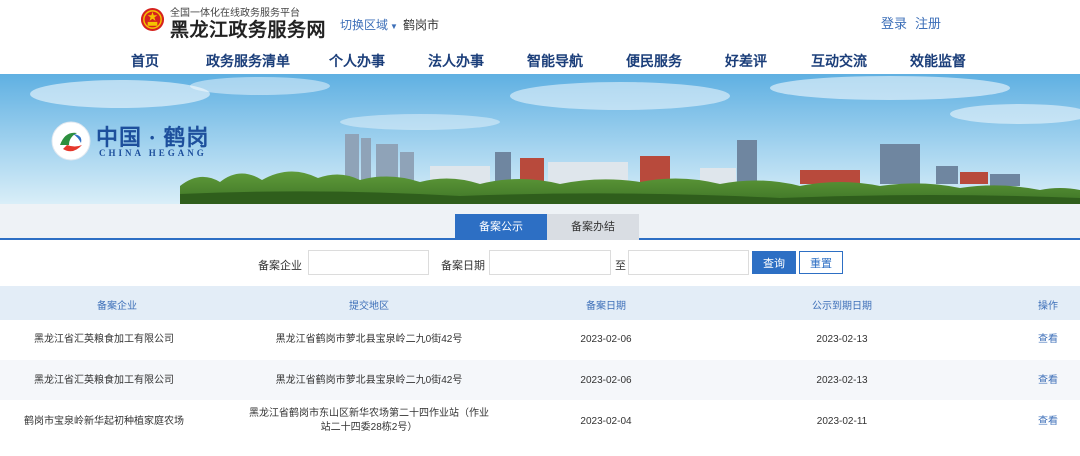  Describe the element at coordinates (145, 61) in the screenshot. I see `nav-item-home: 首页` at that location.